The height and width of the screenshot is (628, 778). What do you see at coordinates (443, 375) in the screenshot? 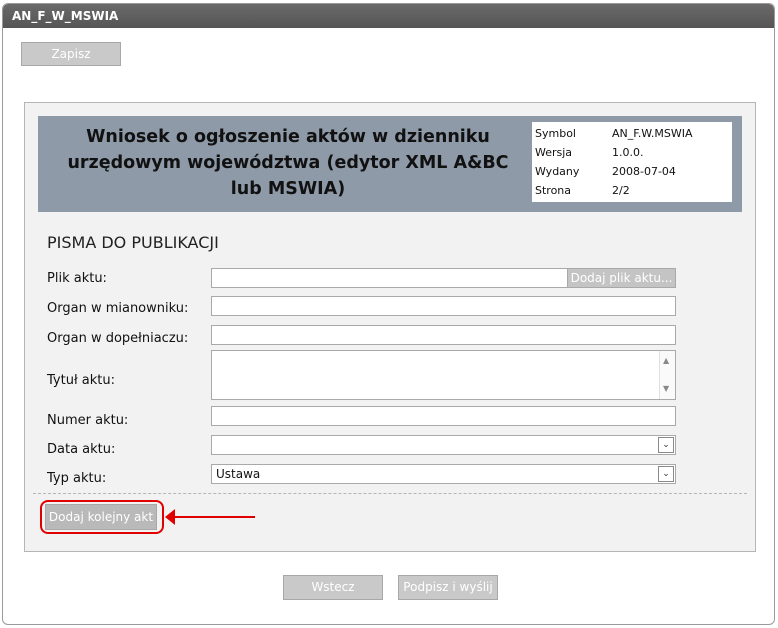
I see `title-textarea: ▲ ▼` at bounding box center [443, 375].